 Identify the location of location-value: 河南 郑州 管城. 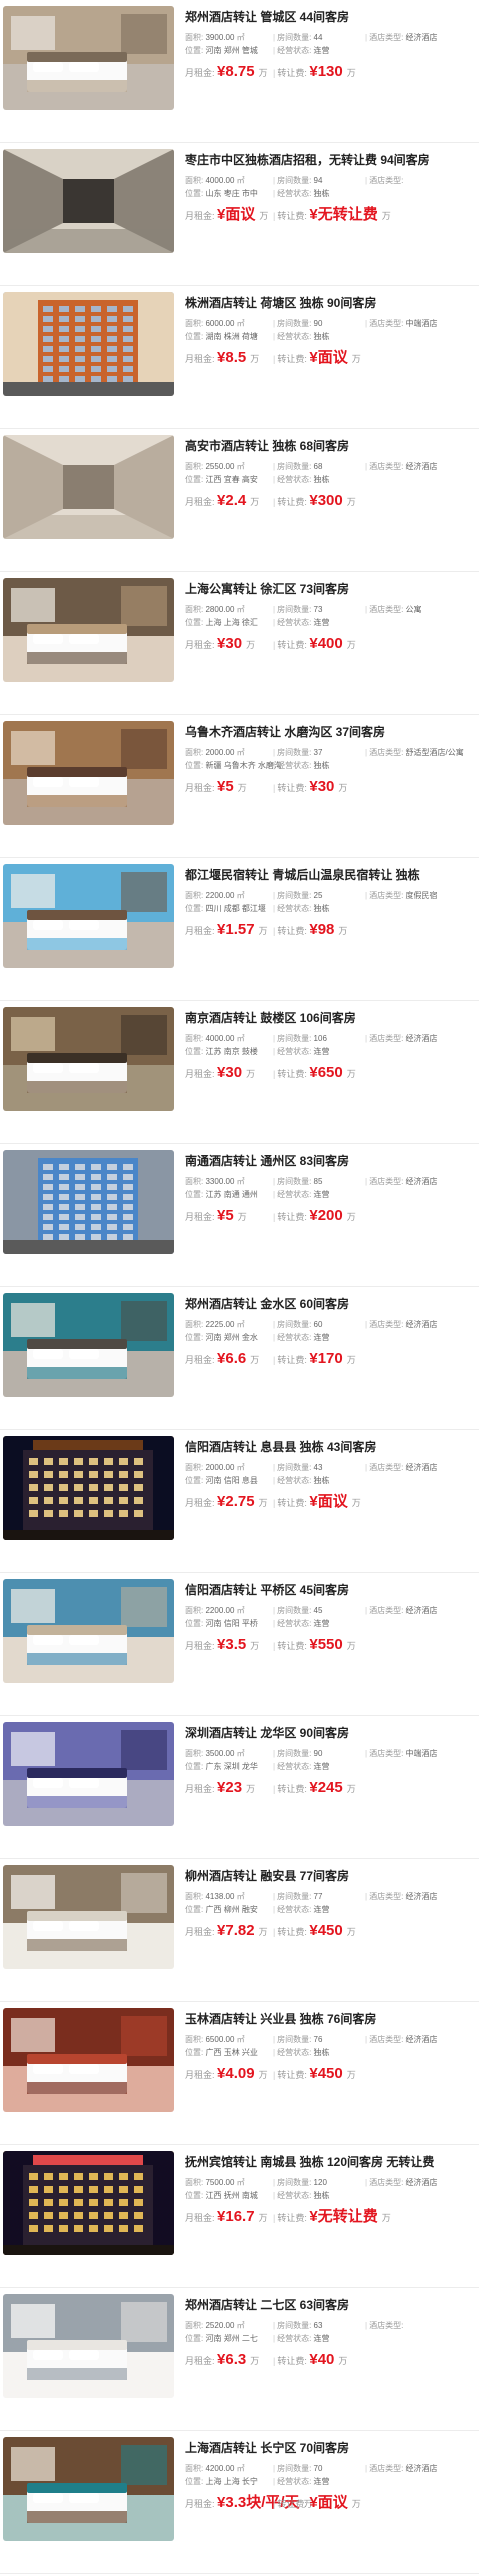
(231, 50).